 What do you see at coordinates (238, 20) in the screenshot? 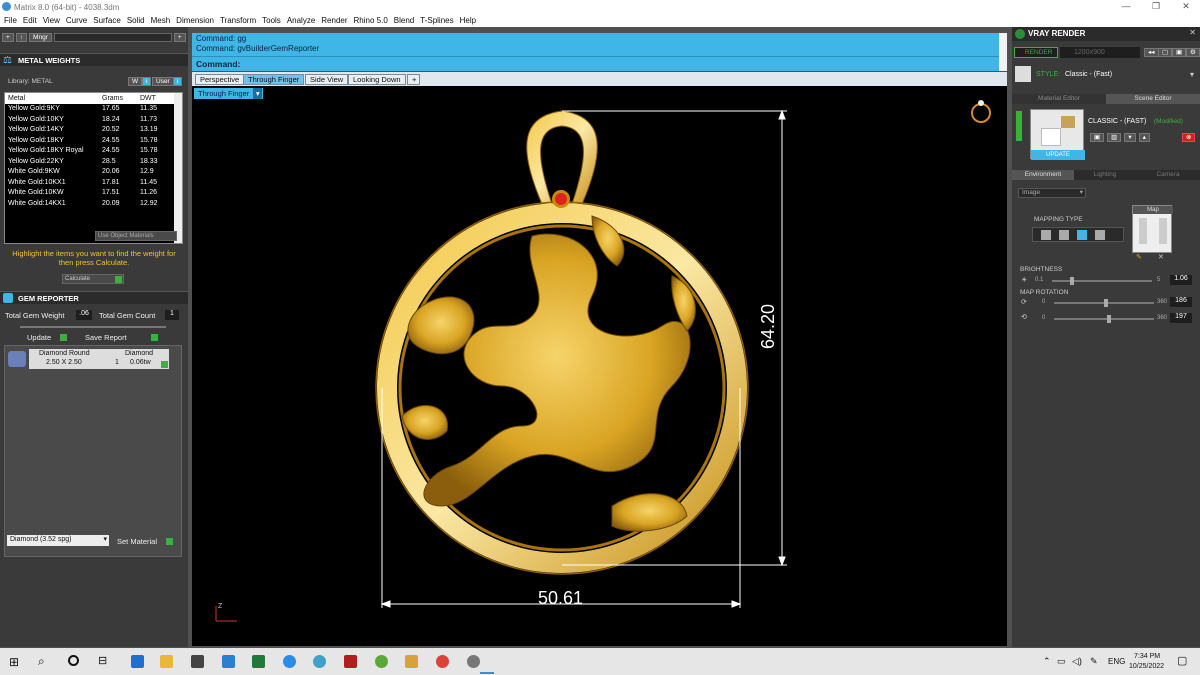
I see `menu-transform: Transform` at bounding box center [238, 20].